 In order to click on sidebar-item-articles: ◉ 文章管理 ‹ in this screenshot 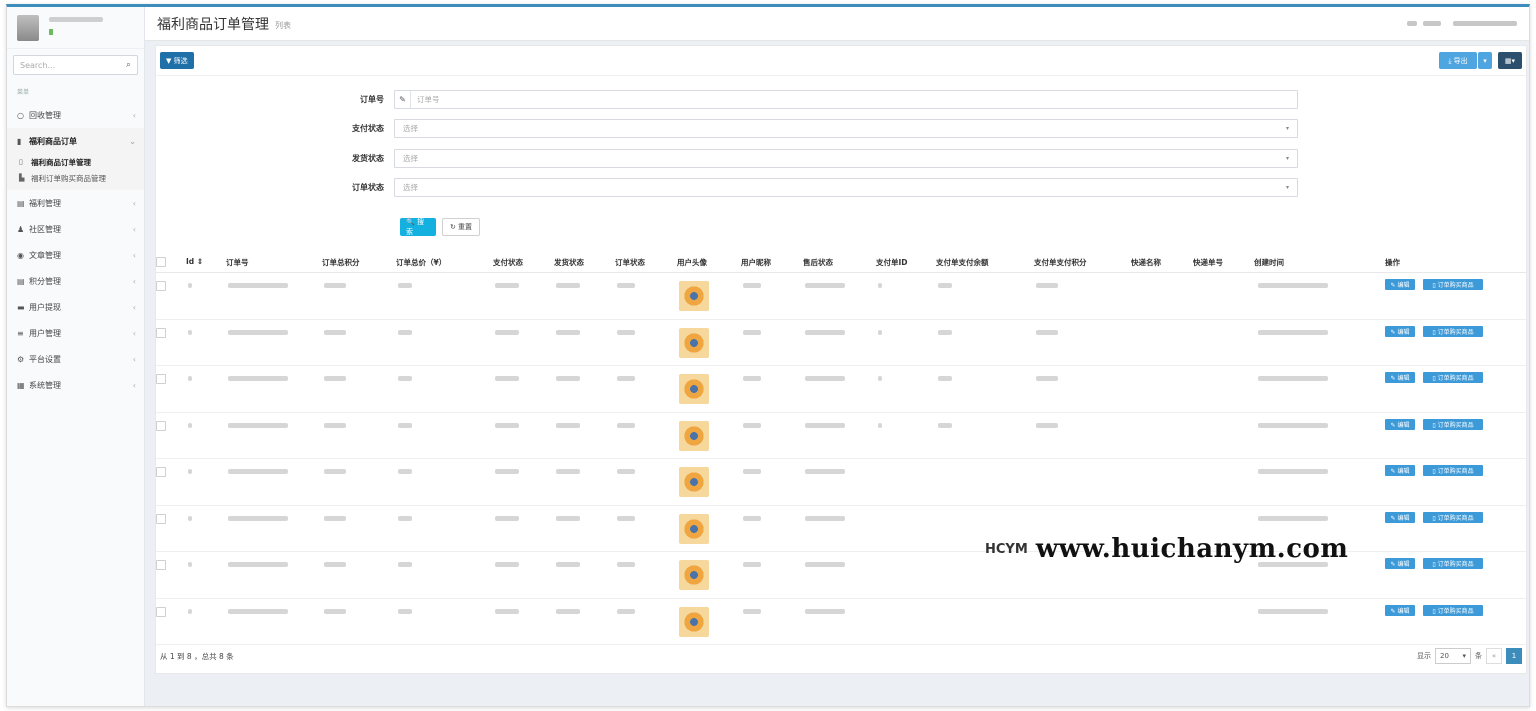, I will do `click(75, 255)`.